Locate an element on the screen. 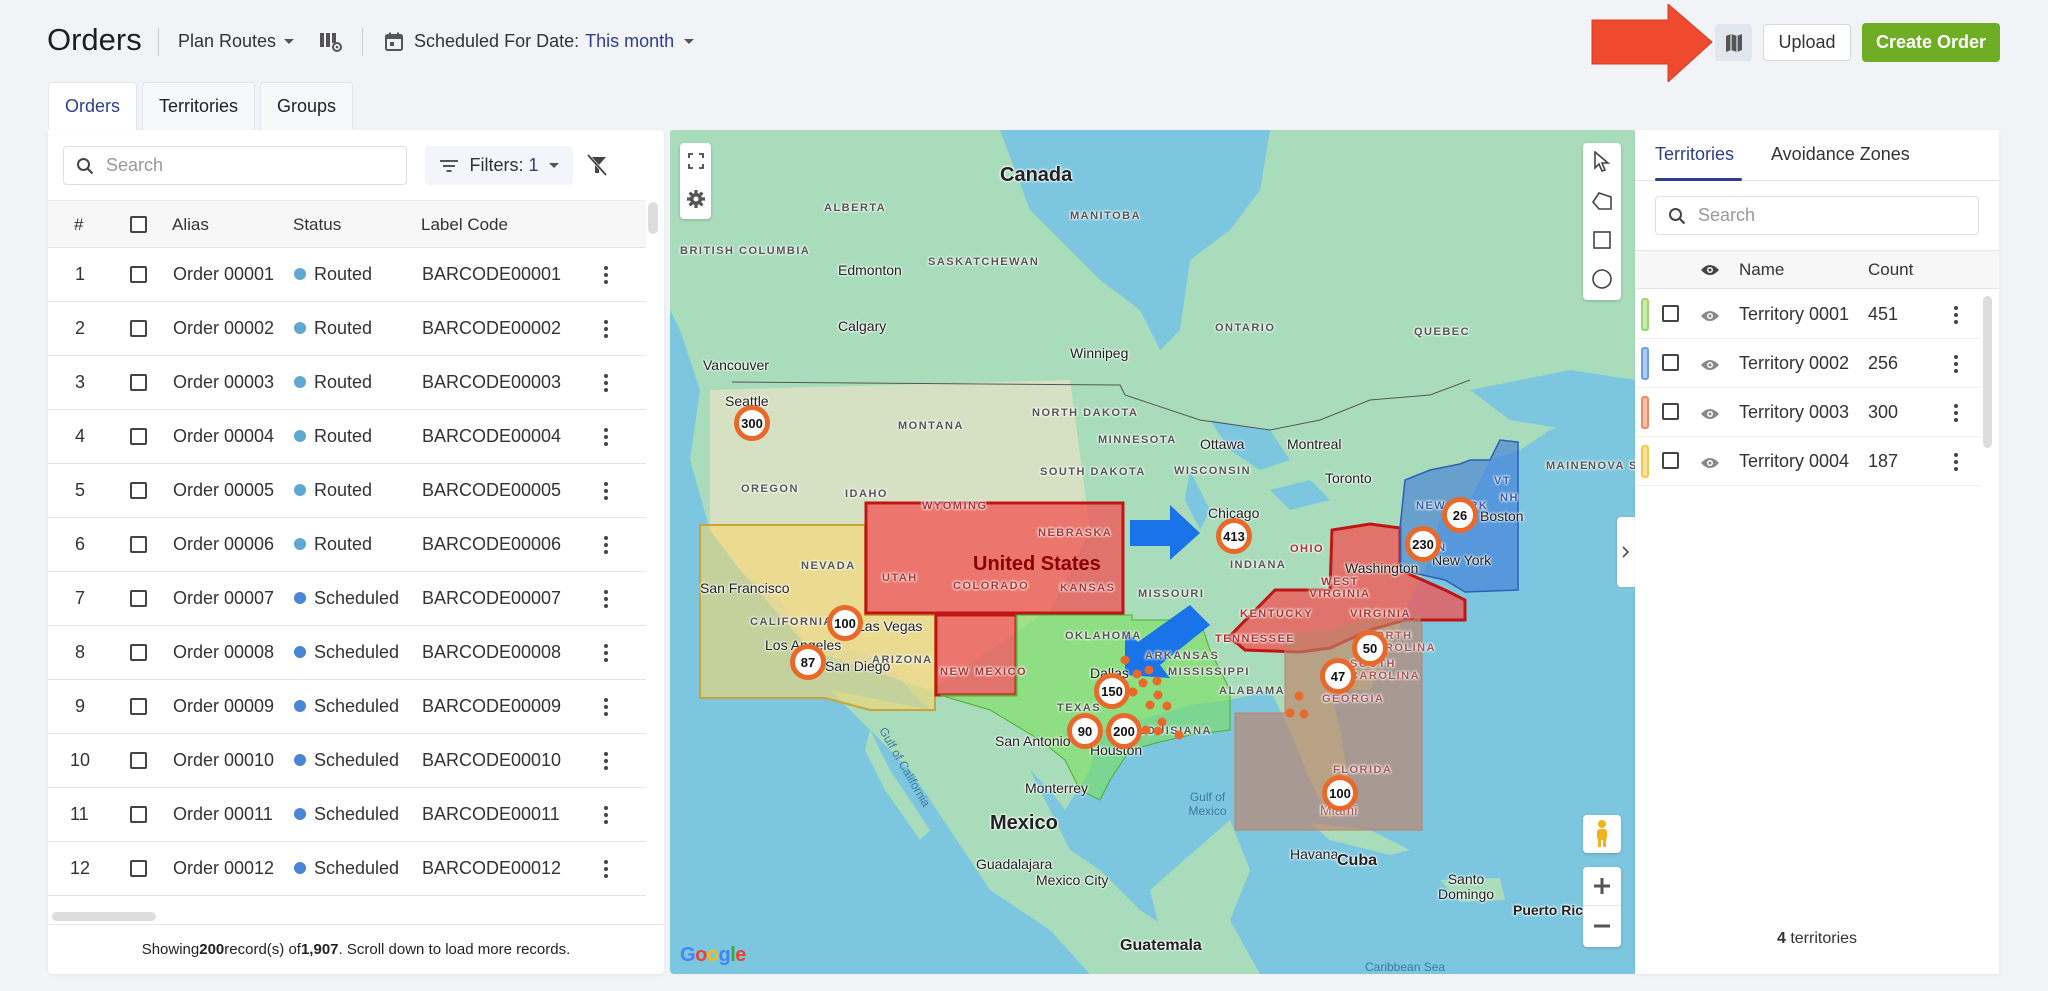  map-settings-button is located at coordinates (695, 199).